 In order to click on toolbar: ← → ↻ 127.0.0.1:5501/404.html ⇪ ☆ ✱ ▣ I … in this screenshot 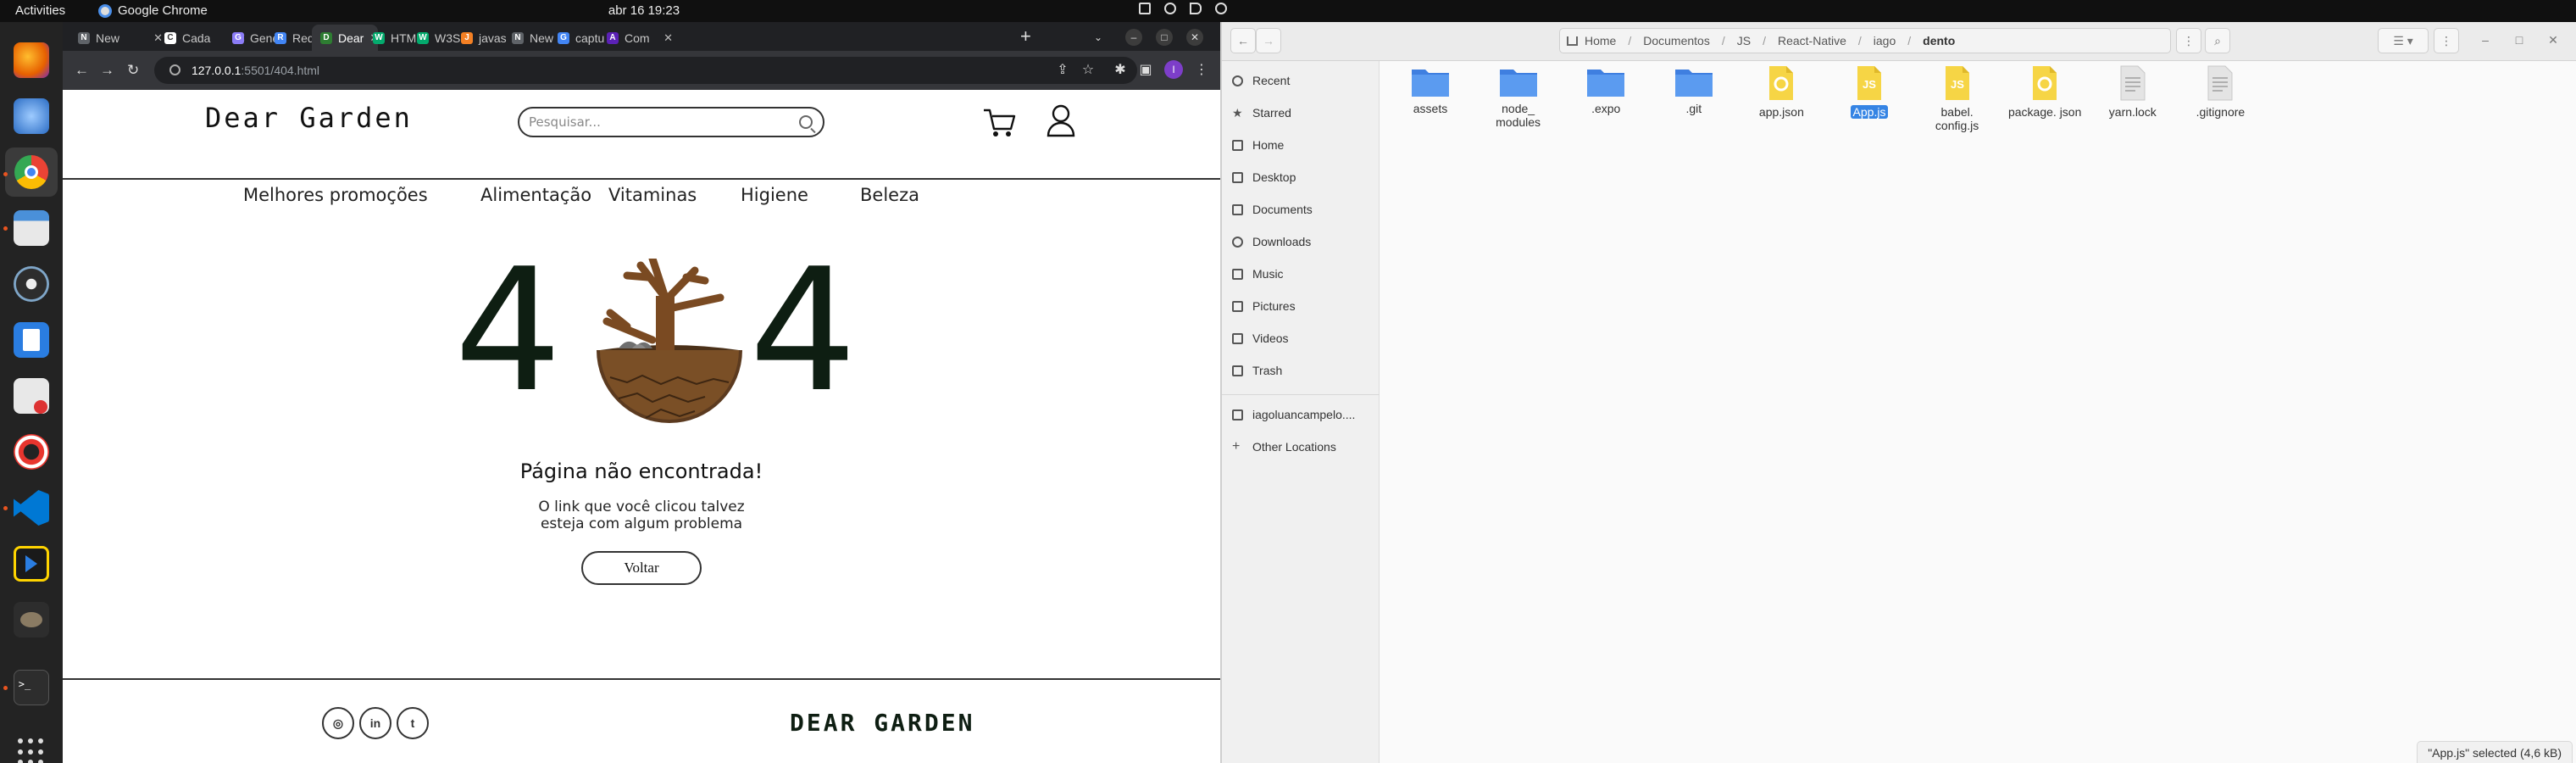, I will do `click(641, 70)`.